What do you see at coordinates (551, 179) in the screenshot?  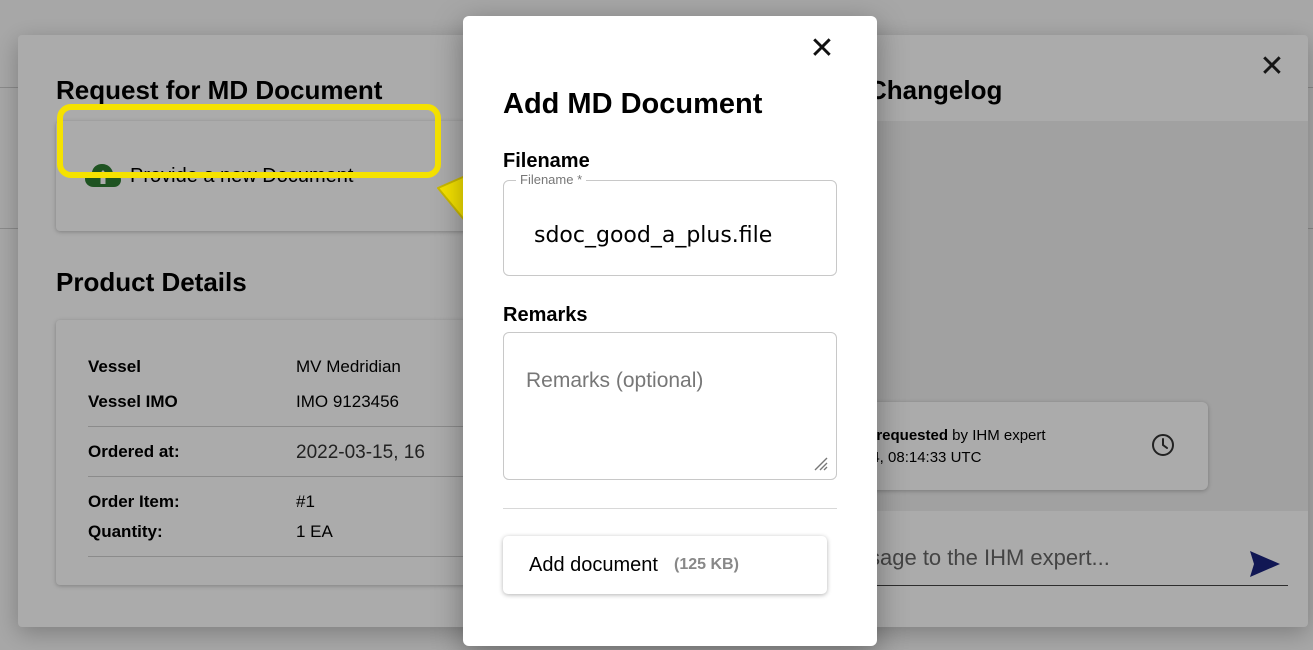 I see `filename-float-label: Filename *` at bounding box center [551, 179].